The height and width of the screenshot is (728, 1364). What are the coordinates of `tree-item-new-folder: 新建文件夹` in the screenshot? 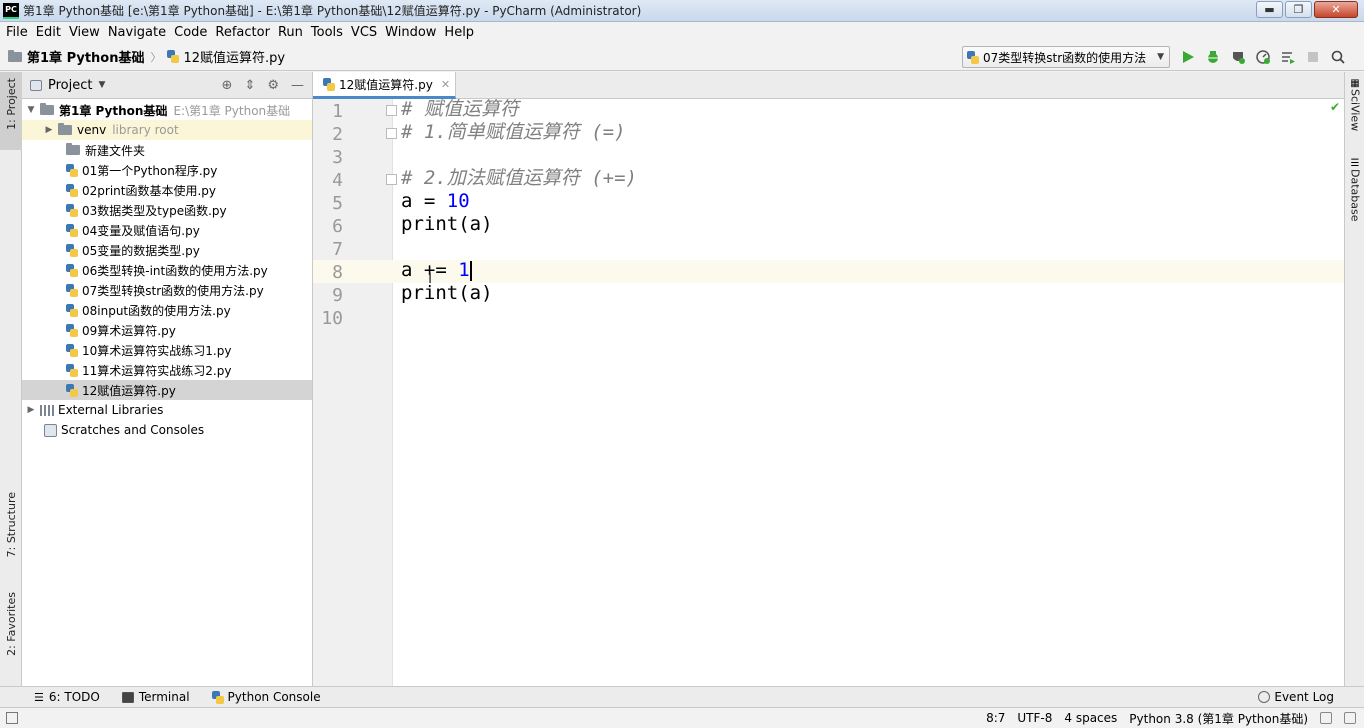 It's located at (167, 150).